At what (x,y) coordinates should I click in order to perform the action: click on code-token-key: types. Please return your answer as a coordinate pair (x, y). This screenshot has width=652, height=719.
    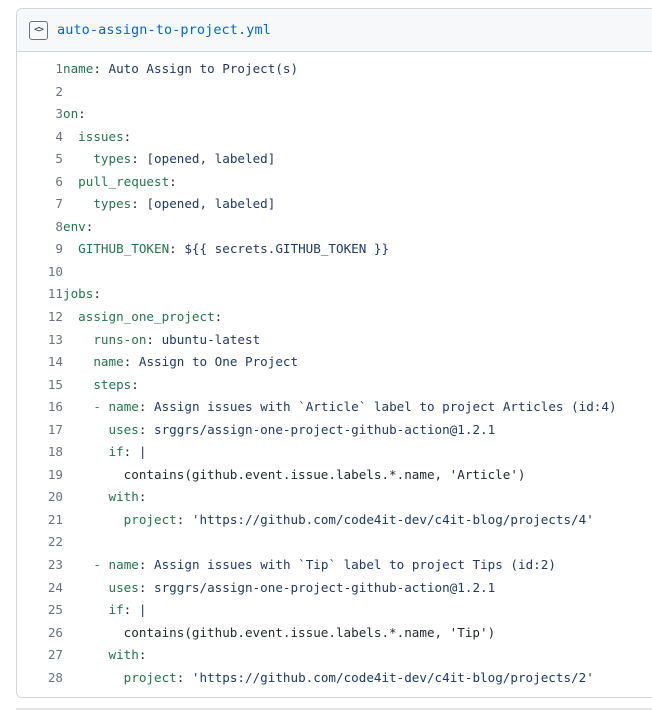
    Looking at the image, I should click on (112, 204).